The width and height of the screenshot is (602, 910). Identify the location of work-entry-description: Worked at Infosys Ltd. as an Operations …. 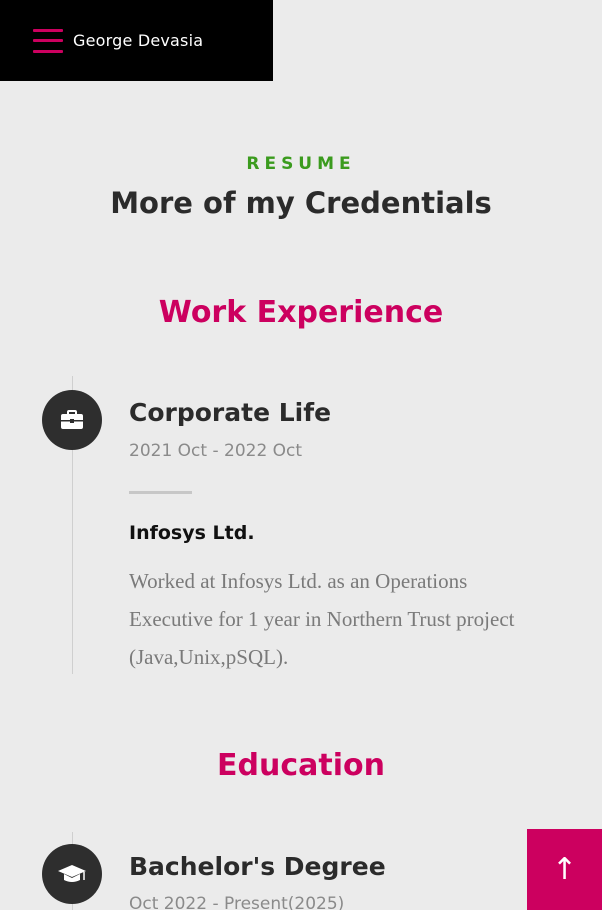
(322, 619).